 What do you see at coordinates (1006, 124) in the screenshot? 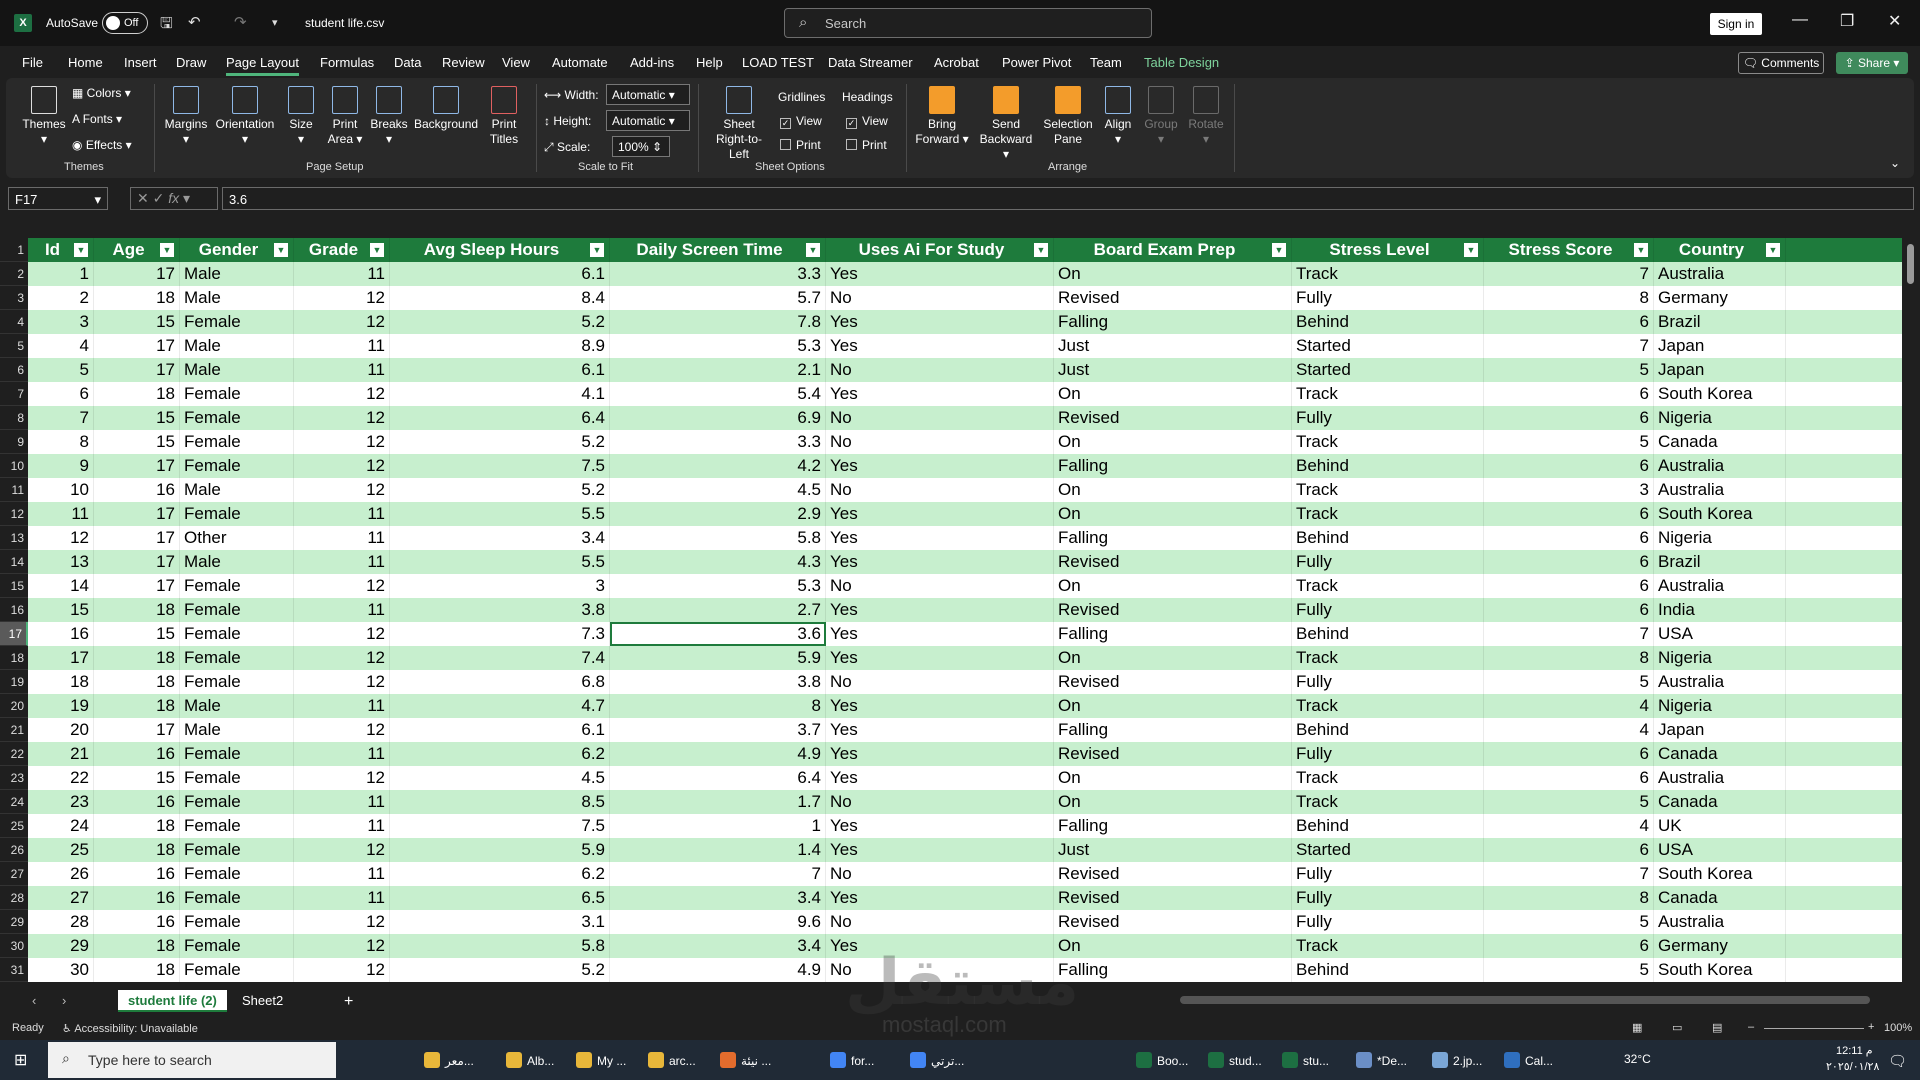
I see `send-backward-button: Send Backward ▾` at bounding box center [1006, 124].